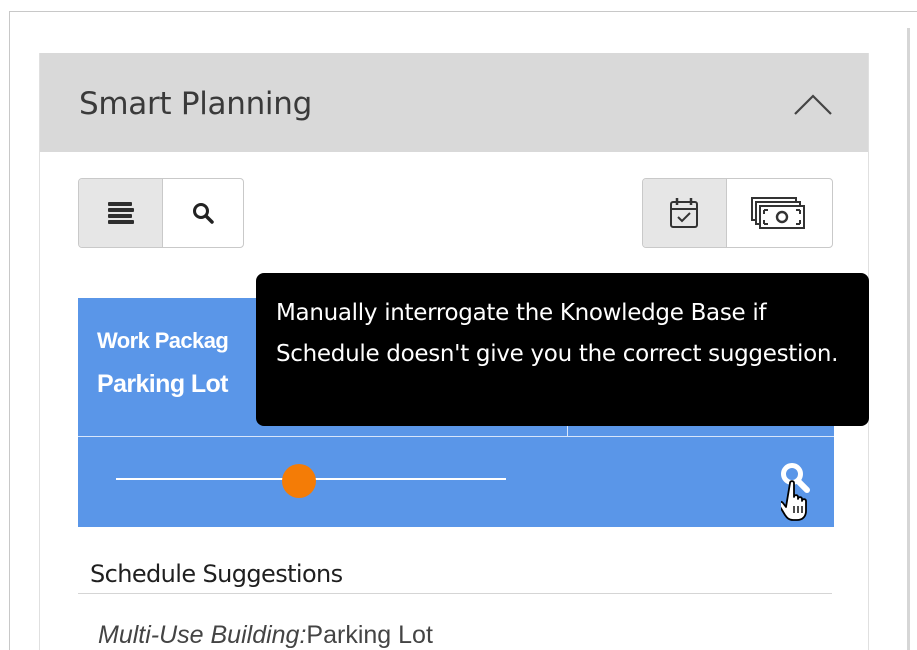 The height and width of the screenshot is (650, 917). Describe the element at coordinates (163, 340) in the screenshot. I see `work-package-label: Work Packag` at that location.